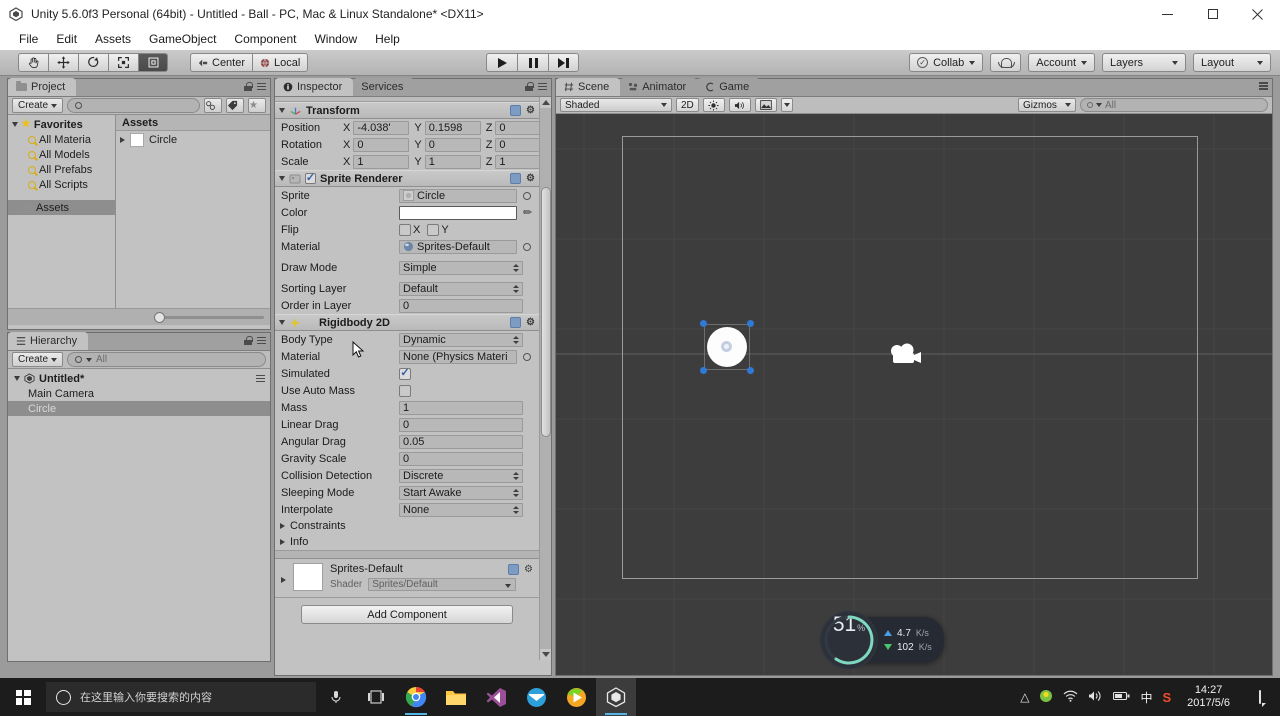  What do you see at coordinates (517, 161) in the screenshot?
I see `scale-z-input: 1` at bounding box center [517, 161].